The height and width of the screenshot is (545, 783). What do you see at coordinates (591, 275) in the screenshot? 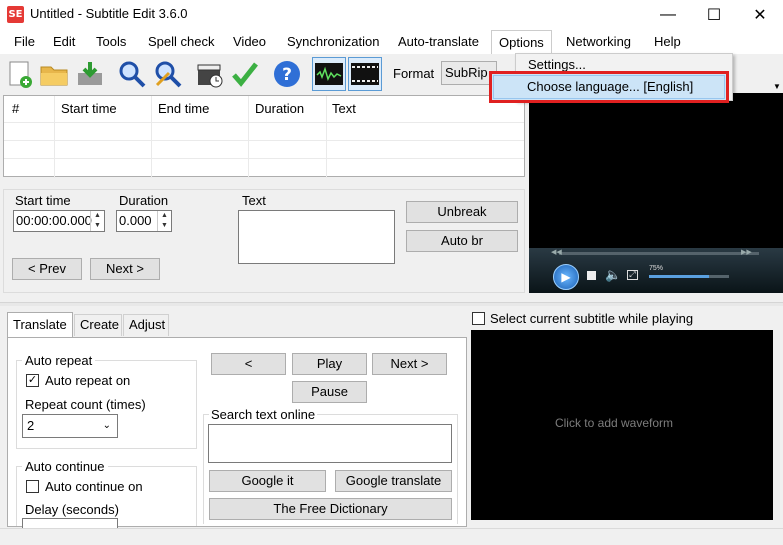
I see `stop-icon` at bounding box center [591, 275].